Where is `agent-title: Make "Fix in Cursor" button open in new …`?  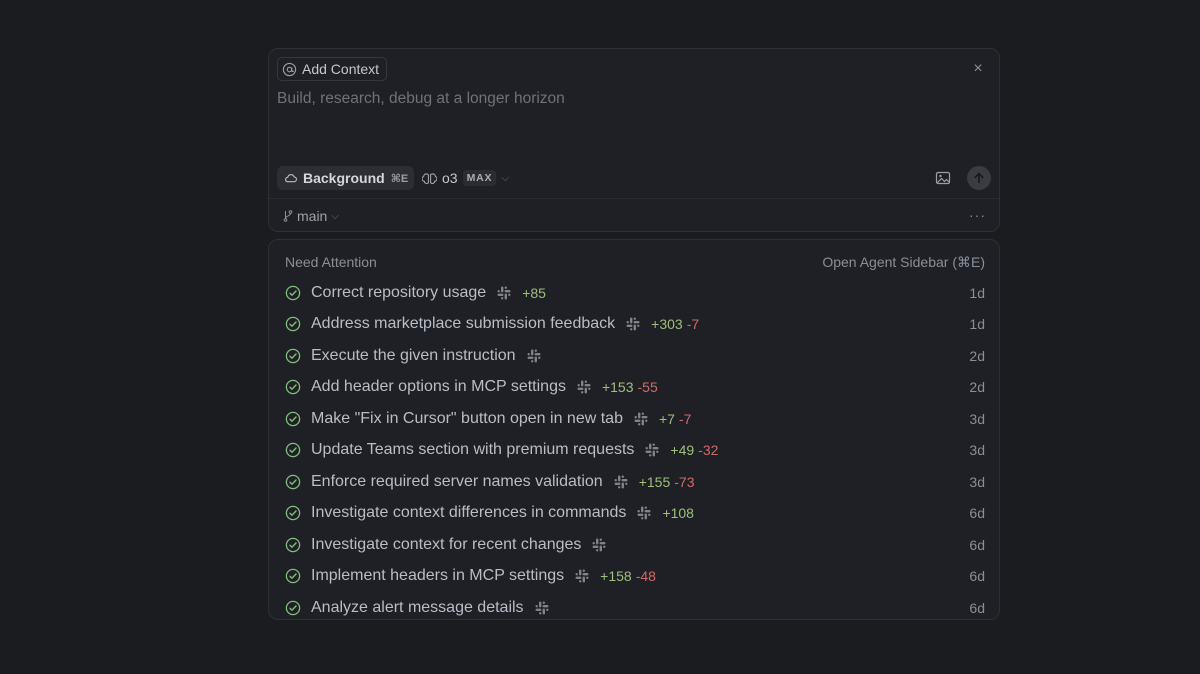
agent-title: Make "Fix in Cursor" button open in new … is located at coordinates (467, 418).